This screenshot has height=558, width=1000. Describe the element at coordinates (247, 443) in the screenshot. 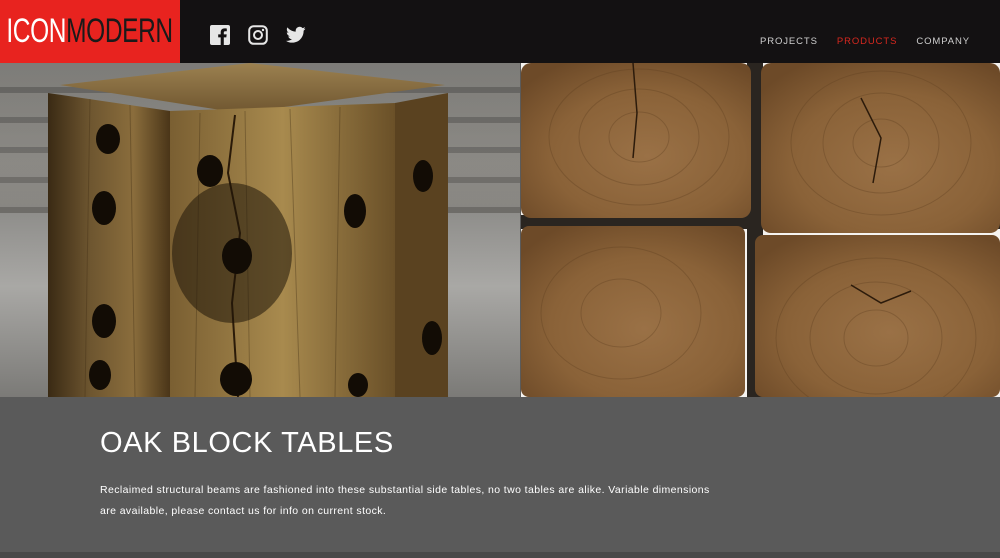

I see `product-title: OAK BLOCK TABLES` at that location.